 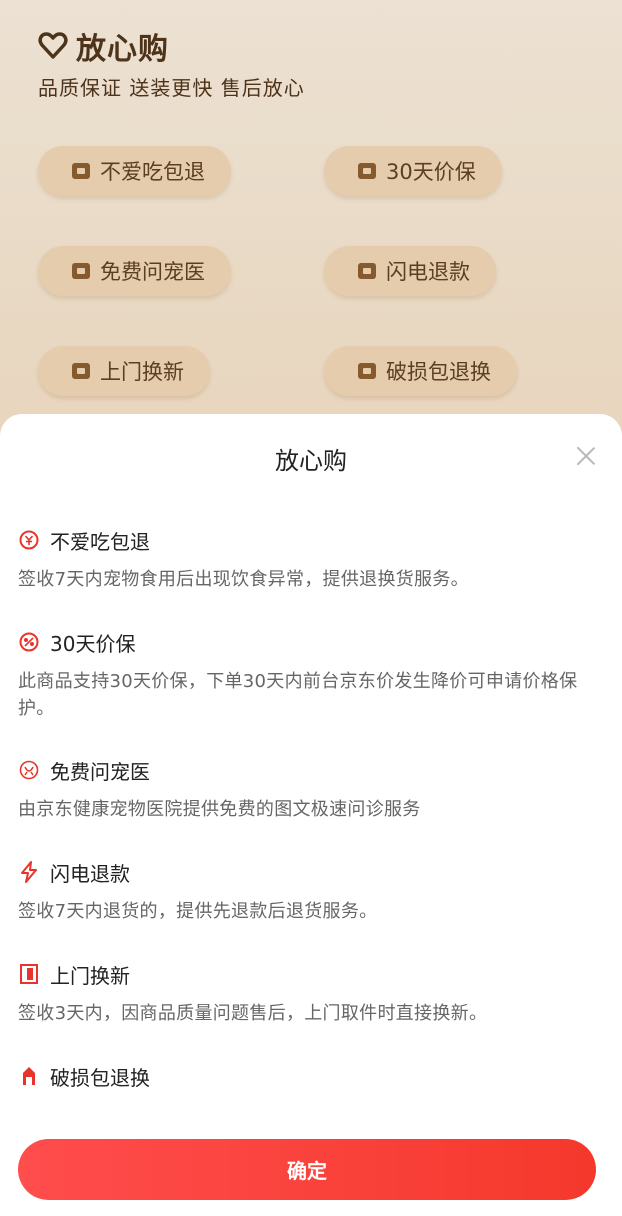 I want to click on item-desc: 由京东健康宠物医院提供免费的图文极速问诊服务, so click(x=219, y=809).